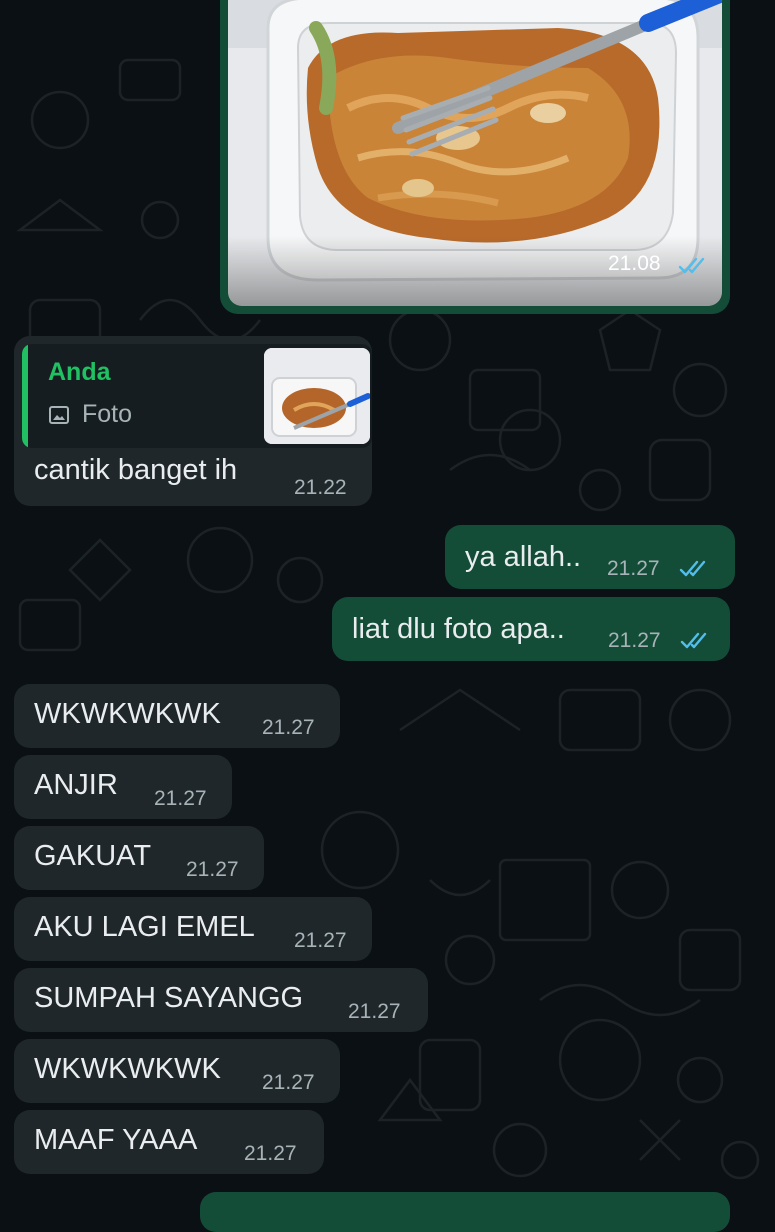 Image resolution: width=775 pixels, height=1232 pixels. What do you see at coordinates (144, 927) in the screenshot?
I see `message-text: AKU LAGI EMEL` at bounding box center [144, 927].